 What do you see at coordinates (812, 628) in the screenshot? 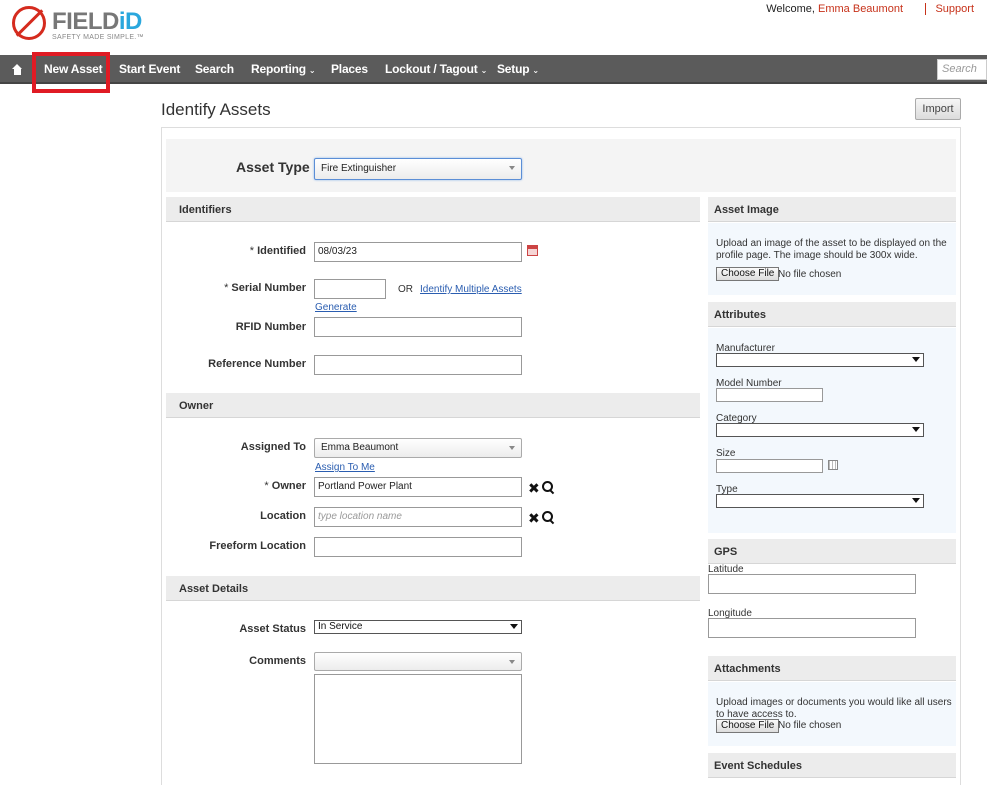
I see `longitude-input` at bounding box center [812, 628].